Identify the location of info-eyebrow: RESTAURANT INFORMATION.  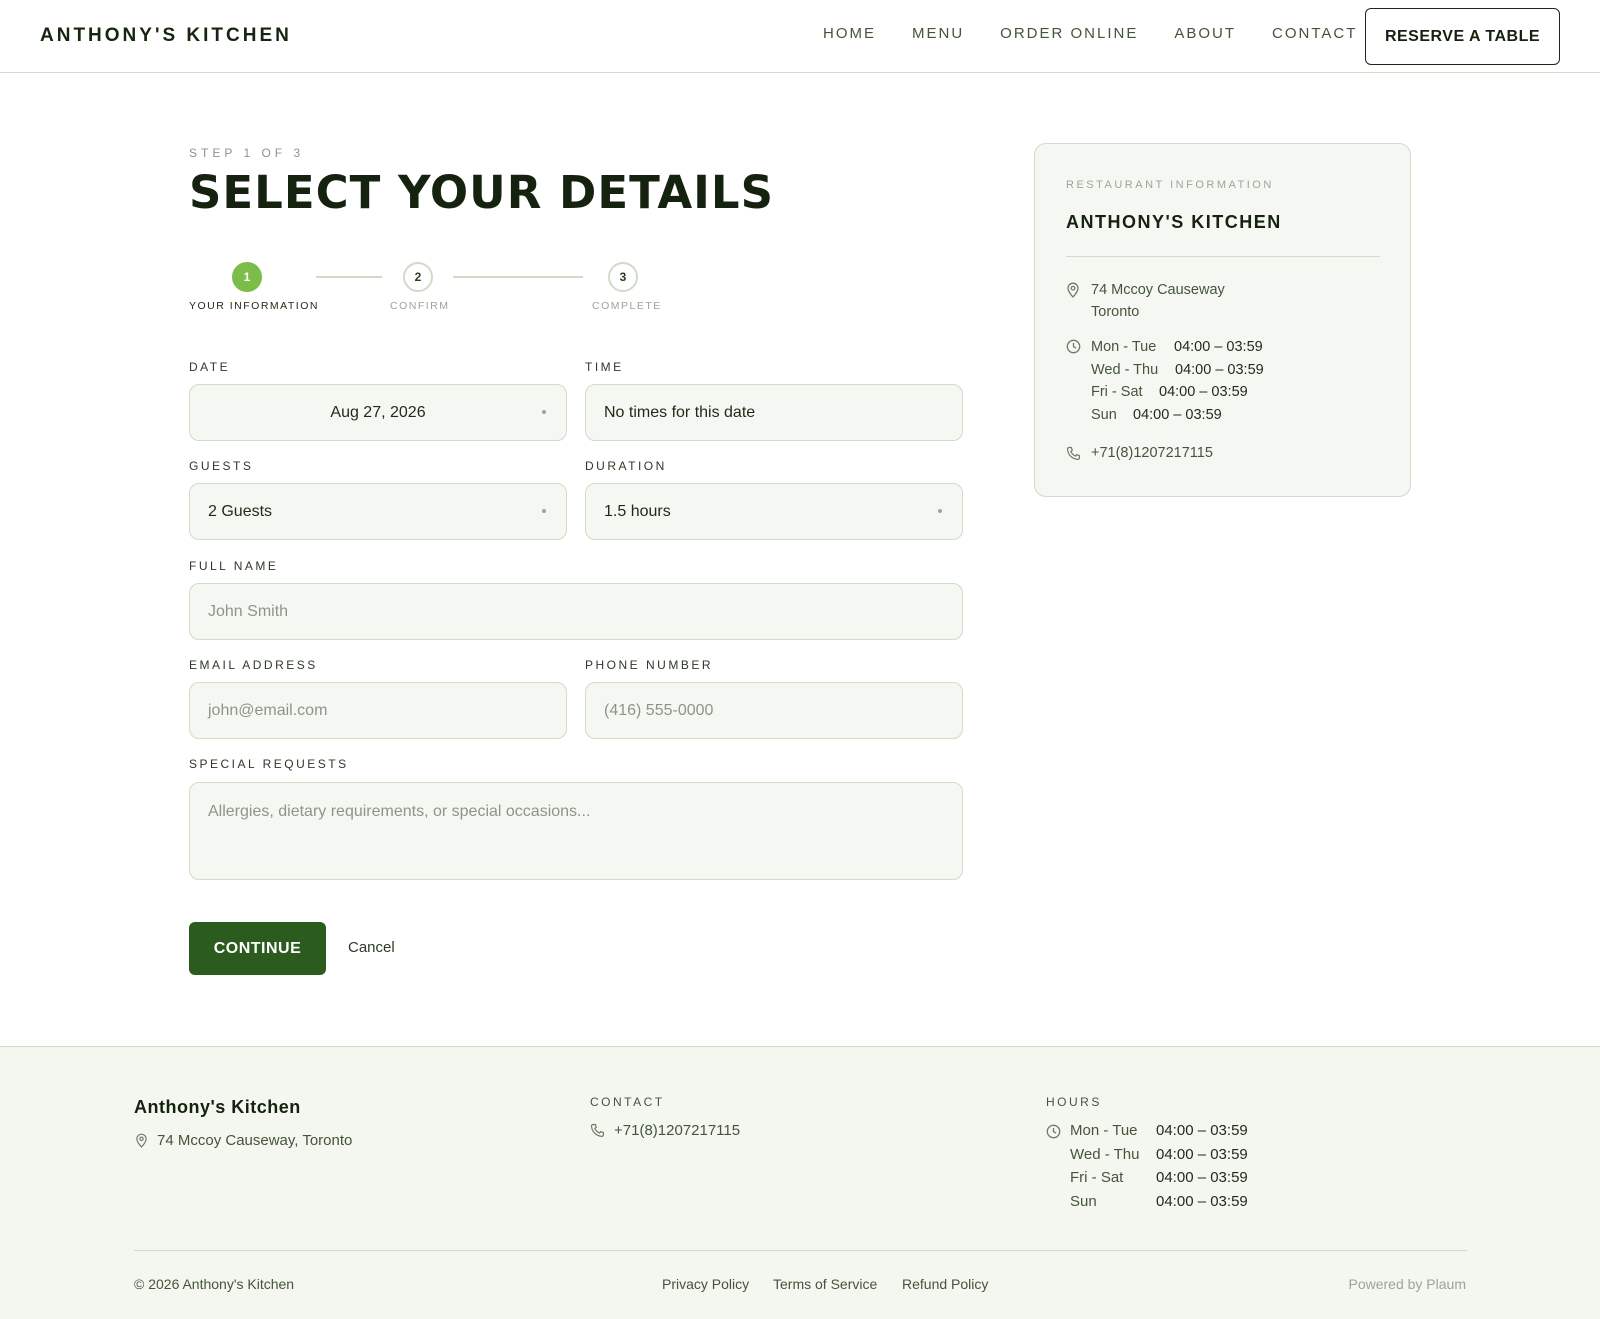
(1170, 185).